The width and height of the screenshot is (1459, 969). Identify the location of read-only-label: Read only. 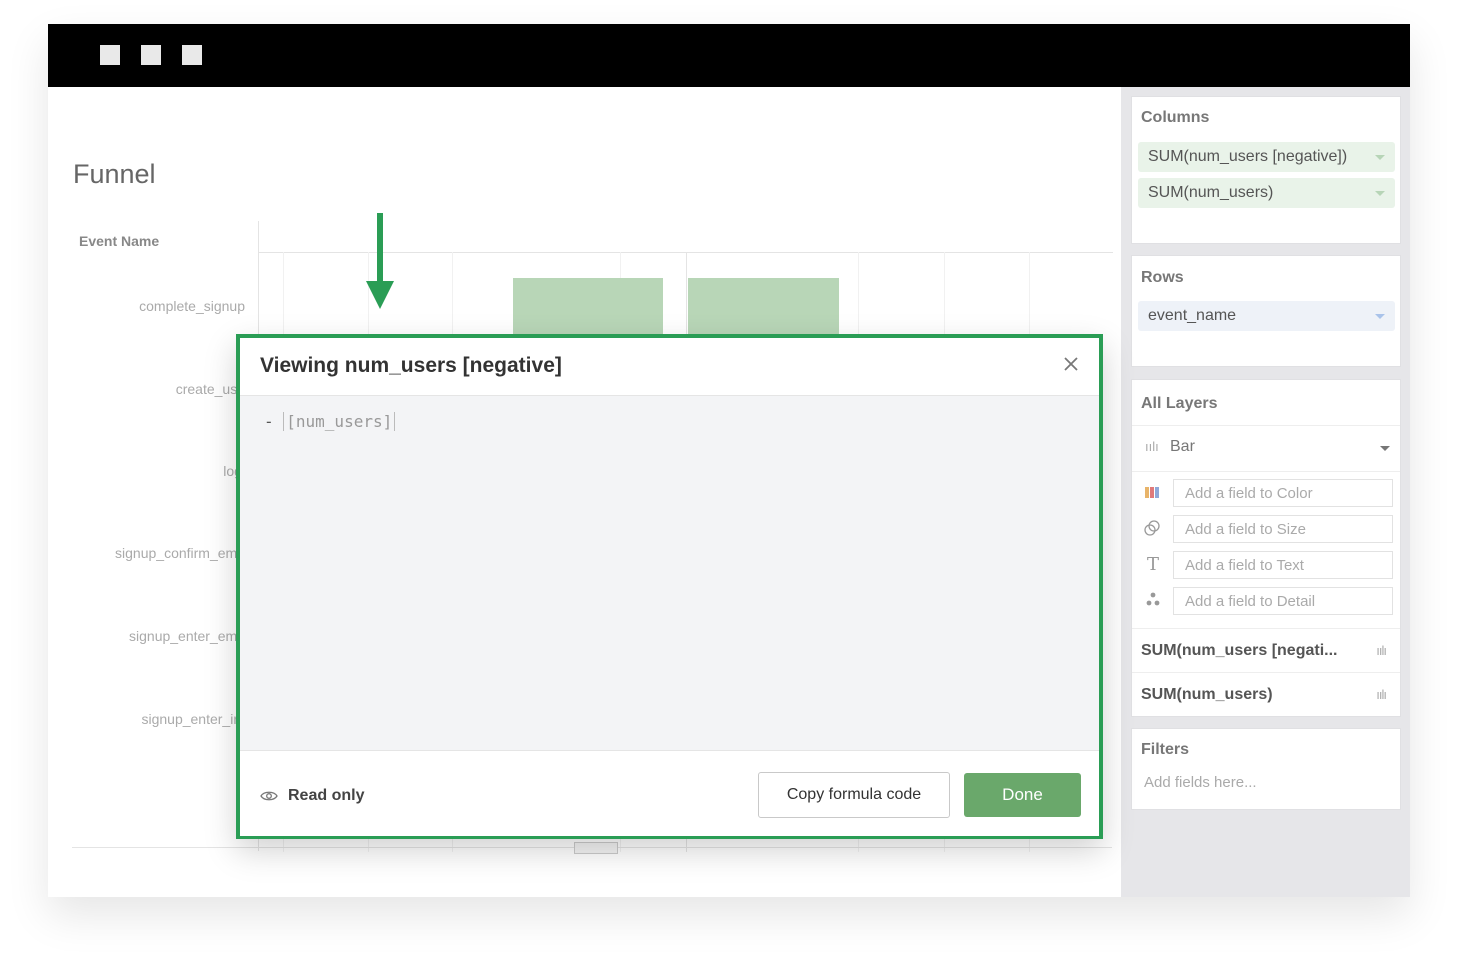
(326, 795).